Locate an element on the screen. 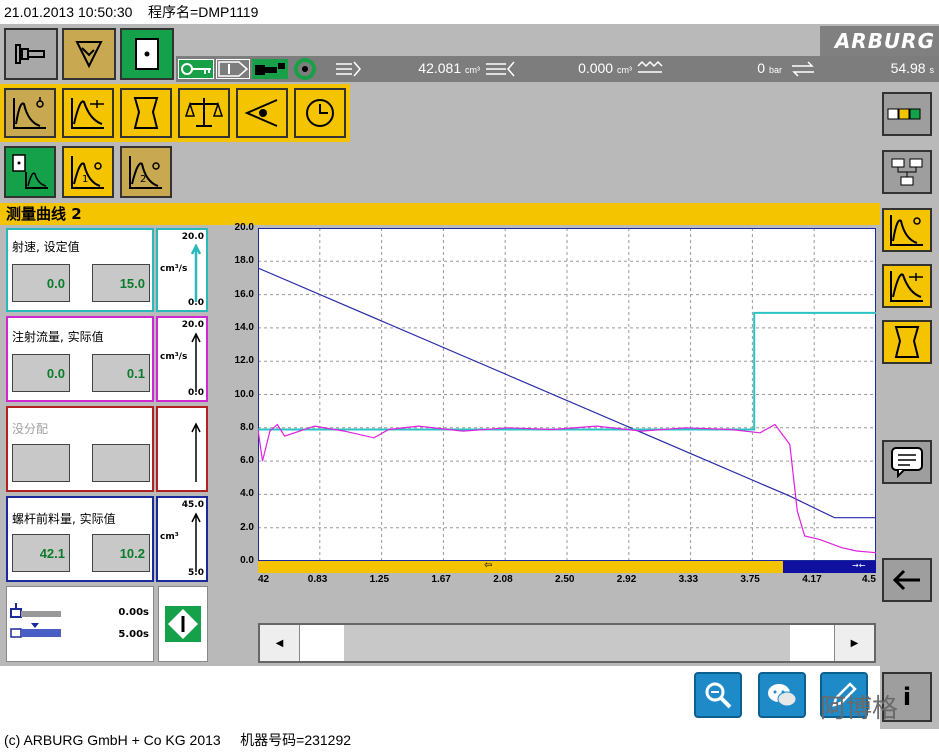 The image size is (939, 752). scale-unit: cm³/s is located at coordinates (174, 269).